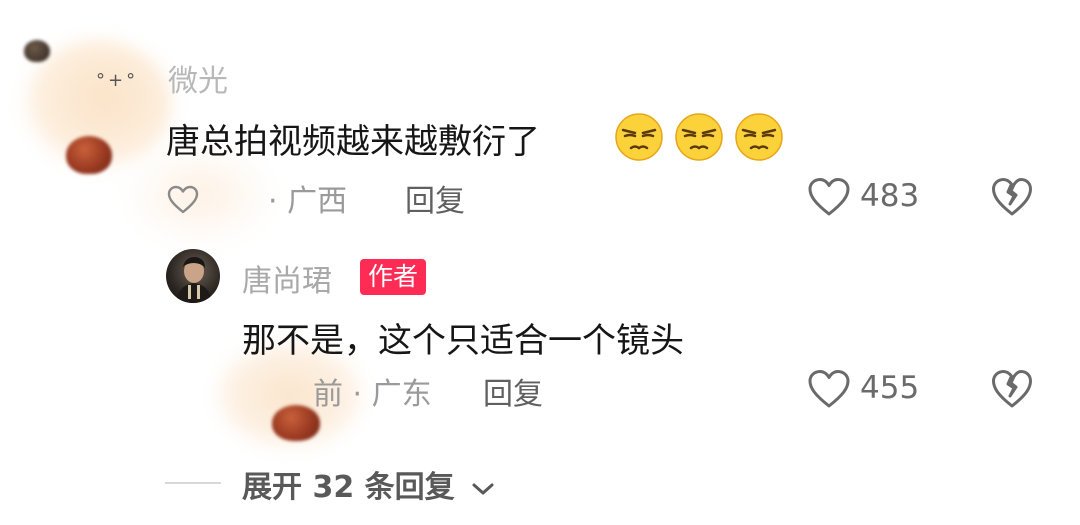 The width and height of the screenshot is (1080, 525). I want to click on chevron-down-icon, so click(483, 488).